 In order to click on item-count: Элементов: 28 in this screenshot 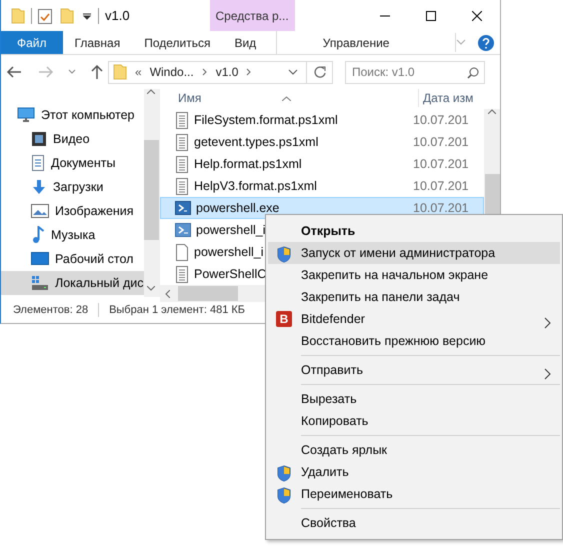, I will do `click(50, 310)`.